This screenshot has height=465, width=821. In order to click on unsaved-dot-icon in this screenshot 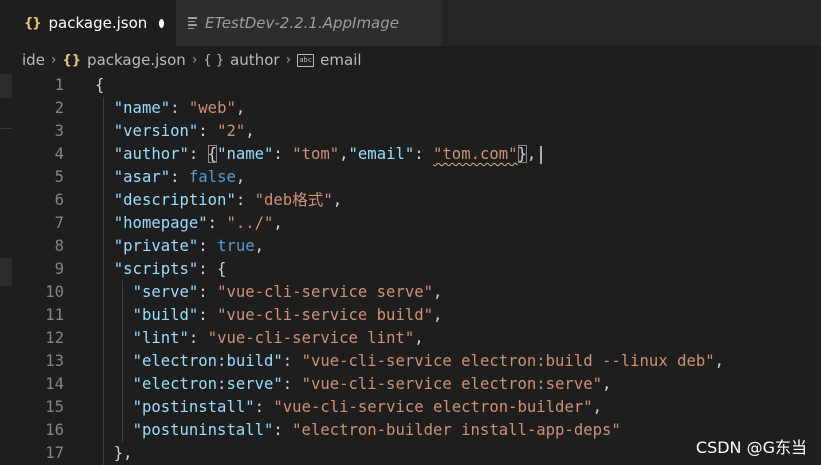, I will do `click(161, 23)`.